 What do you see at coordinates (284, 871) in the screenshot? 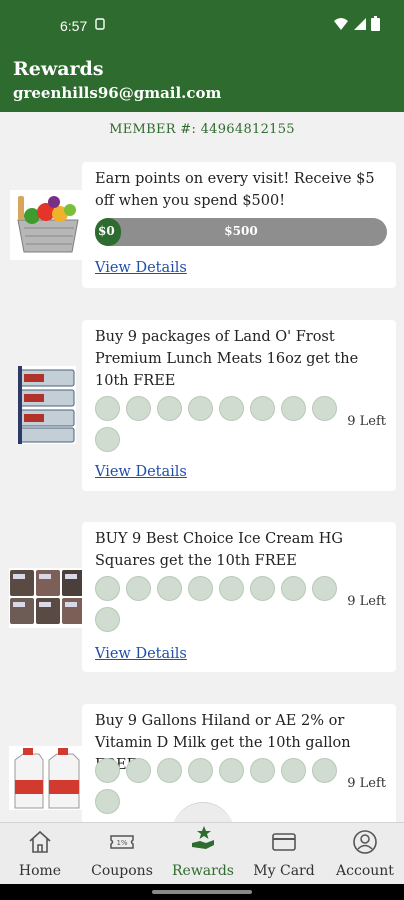
I see `nav-label: My Card` at bounding box center [284, 871].